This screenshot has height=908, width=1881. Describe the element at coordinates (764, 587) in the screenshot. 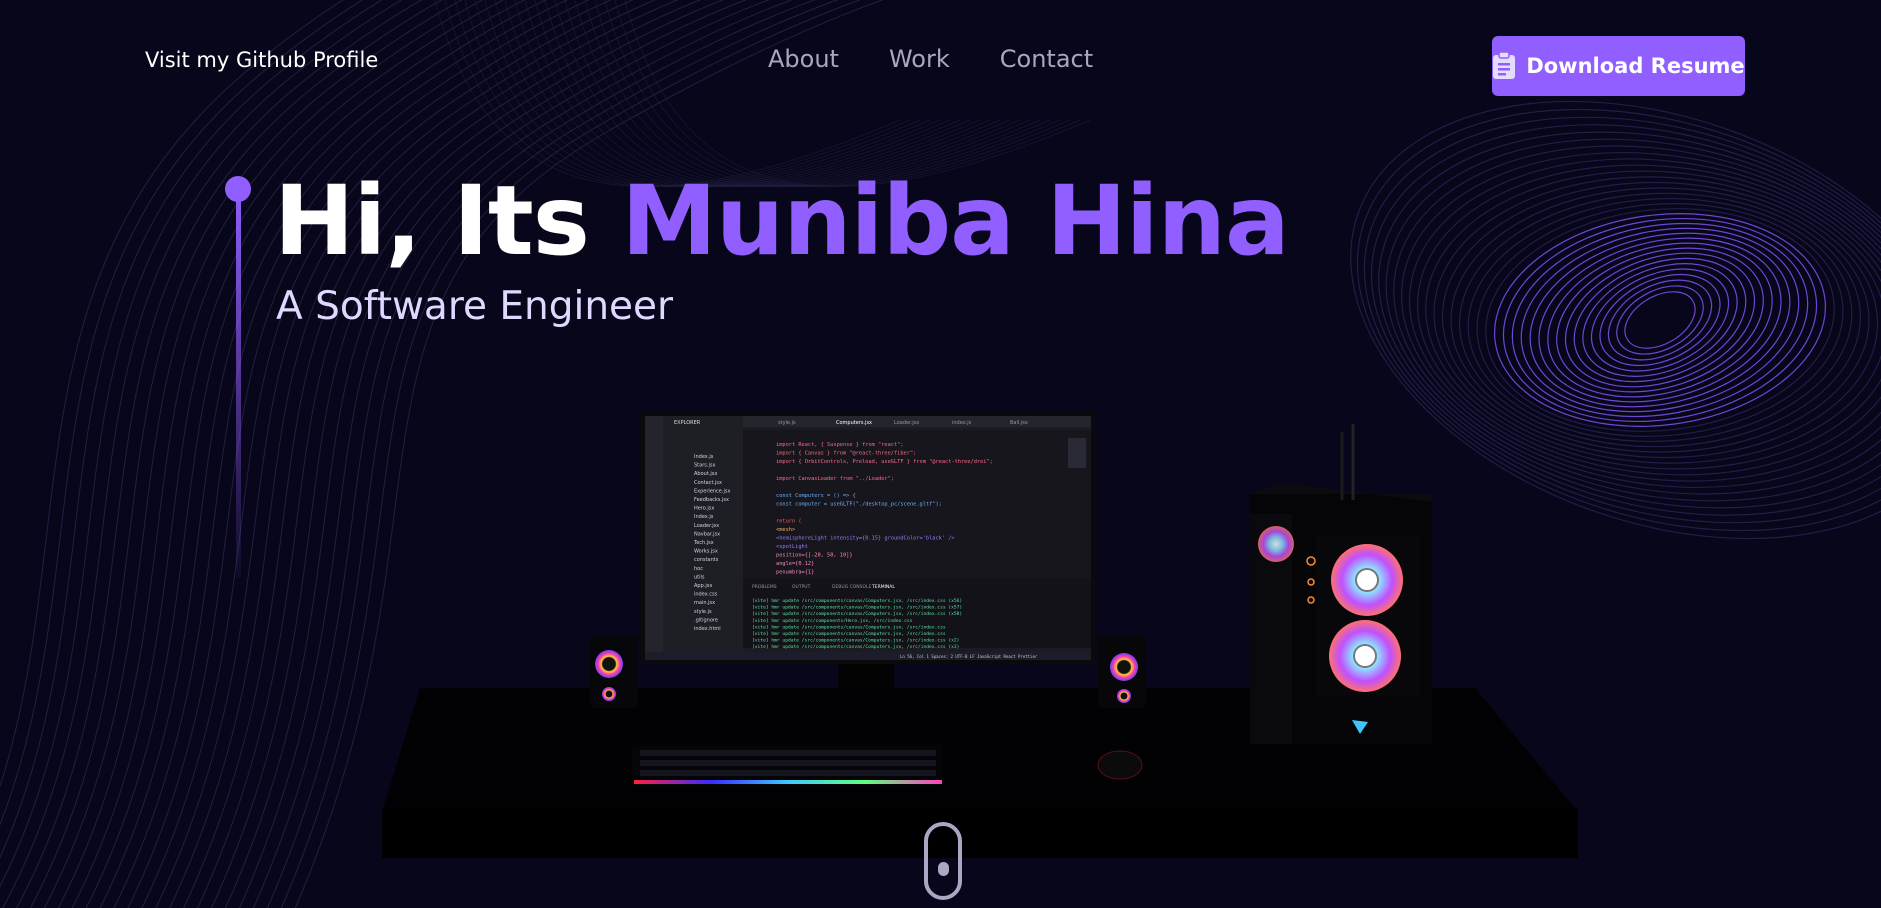

I see `panel-tab: PROBLEMS` at that location.